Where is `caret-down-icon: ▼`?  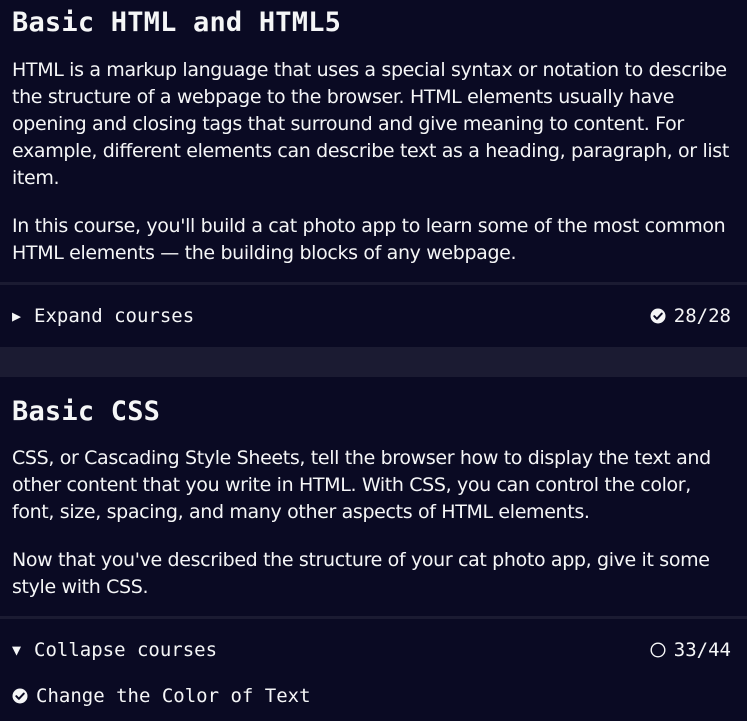 caret-down-icon: ▼ is located at coordinates (17, 649).